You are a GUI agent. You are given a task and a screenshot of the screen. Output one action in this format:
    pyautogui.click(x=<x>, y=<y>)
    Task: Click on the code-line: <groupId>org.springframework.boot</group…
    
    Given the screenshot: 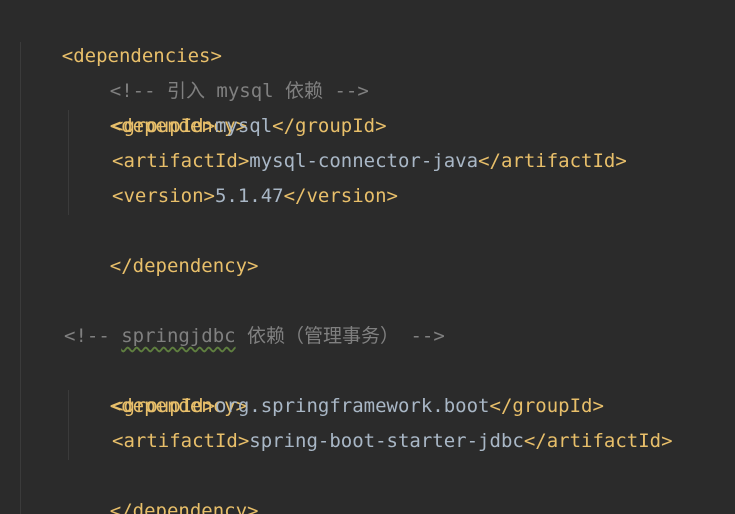 What is the action you would take?
    pyautogui.click(x=358, y=406)
    